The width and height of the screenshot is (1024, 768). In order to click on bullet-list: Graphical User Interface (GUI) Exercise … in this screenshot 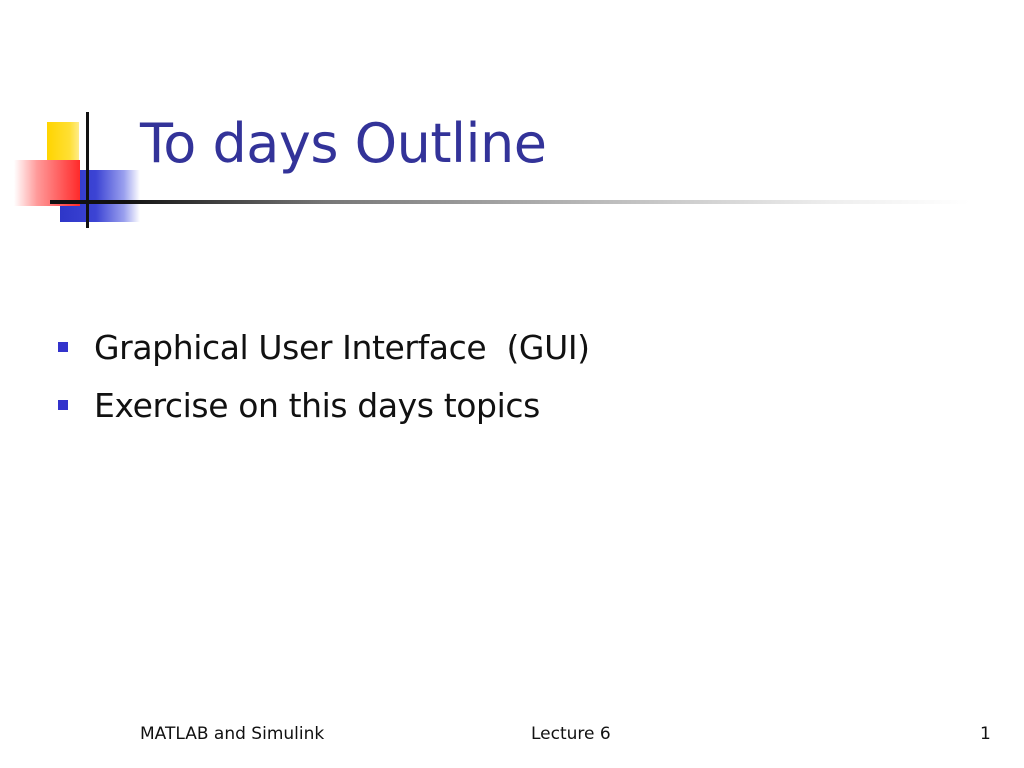, I will do `click(323, 376)`.